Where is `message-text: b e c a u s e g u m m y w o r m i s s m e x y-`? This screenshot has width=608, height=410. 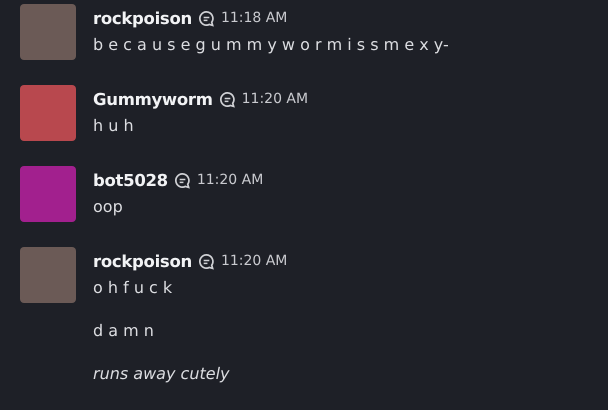
message-text: b e c a u s e g u m m y w o r m i s s m e x y- is located at coordinates (271, 45).